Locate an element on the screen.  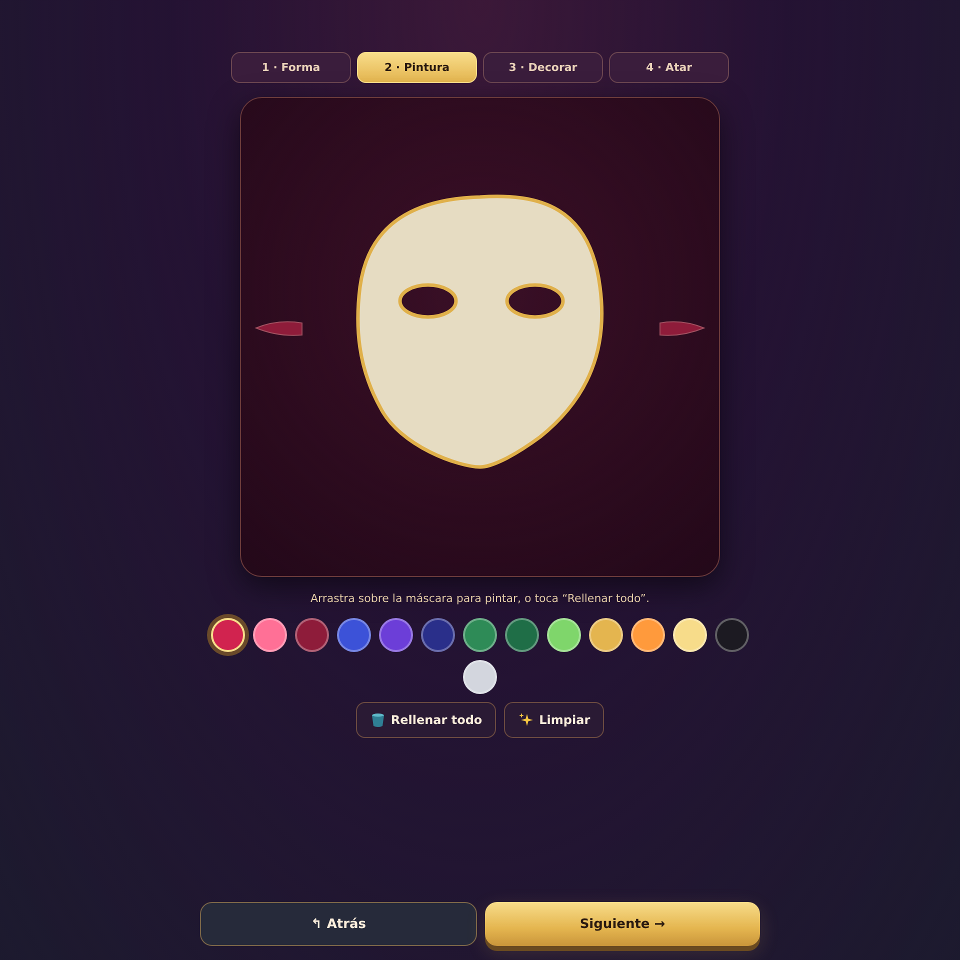
mask-drawing is located at coordinates (480, 331).